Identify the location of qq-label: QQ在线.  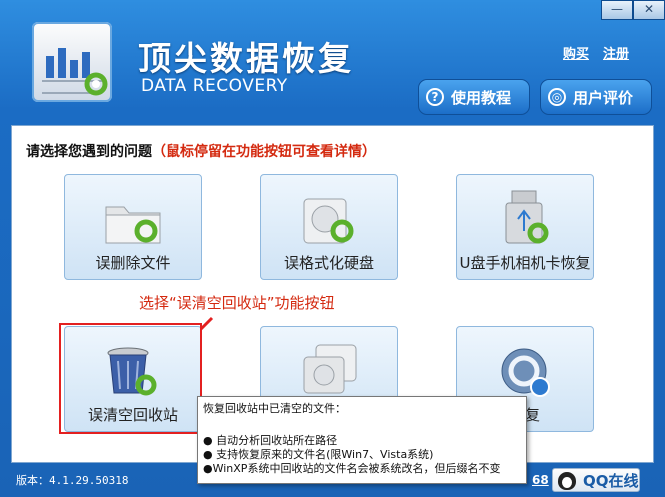
(611, 481).